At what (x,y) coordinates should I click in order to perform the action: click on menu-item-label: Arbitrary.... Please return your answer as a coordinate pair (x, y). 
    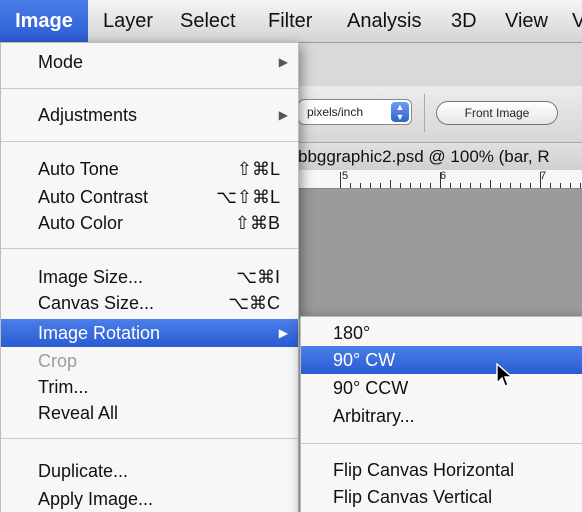
    Looking at the image, I should click on (374, 416).